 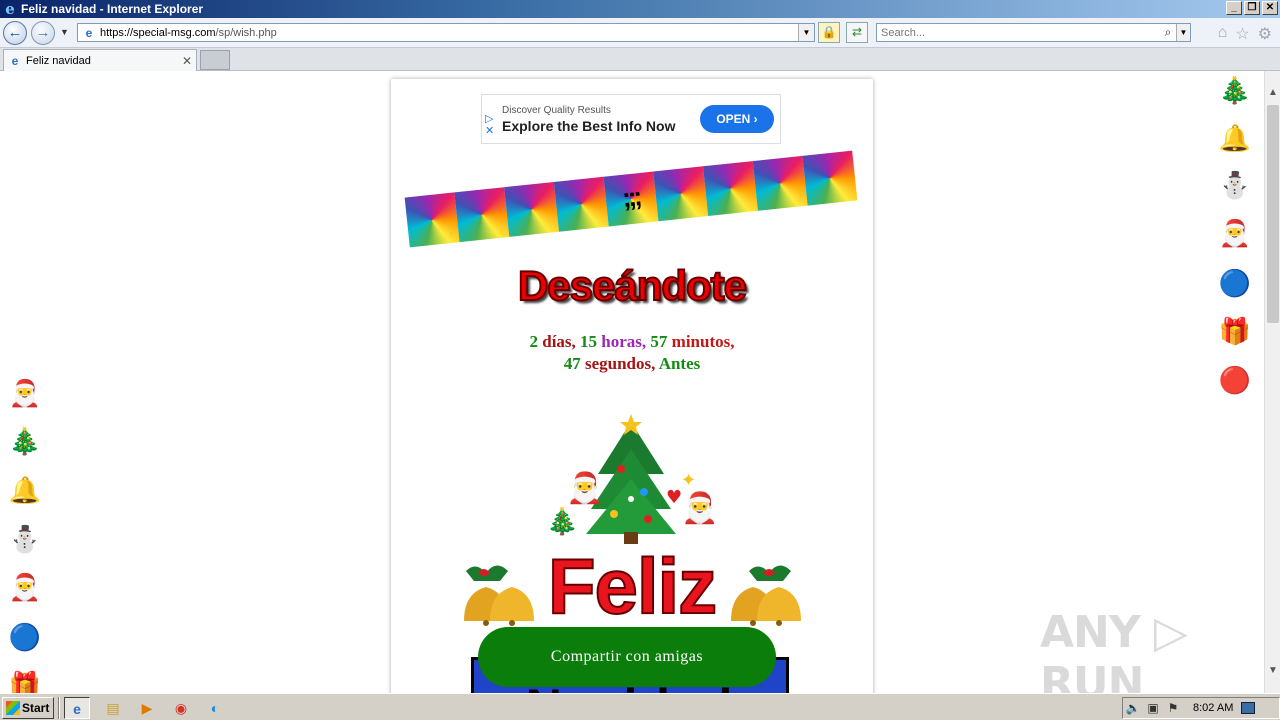 I want to click on forward-button: →, so click(x=43, y=33).